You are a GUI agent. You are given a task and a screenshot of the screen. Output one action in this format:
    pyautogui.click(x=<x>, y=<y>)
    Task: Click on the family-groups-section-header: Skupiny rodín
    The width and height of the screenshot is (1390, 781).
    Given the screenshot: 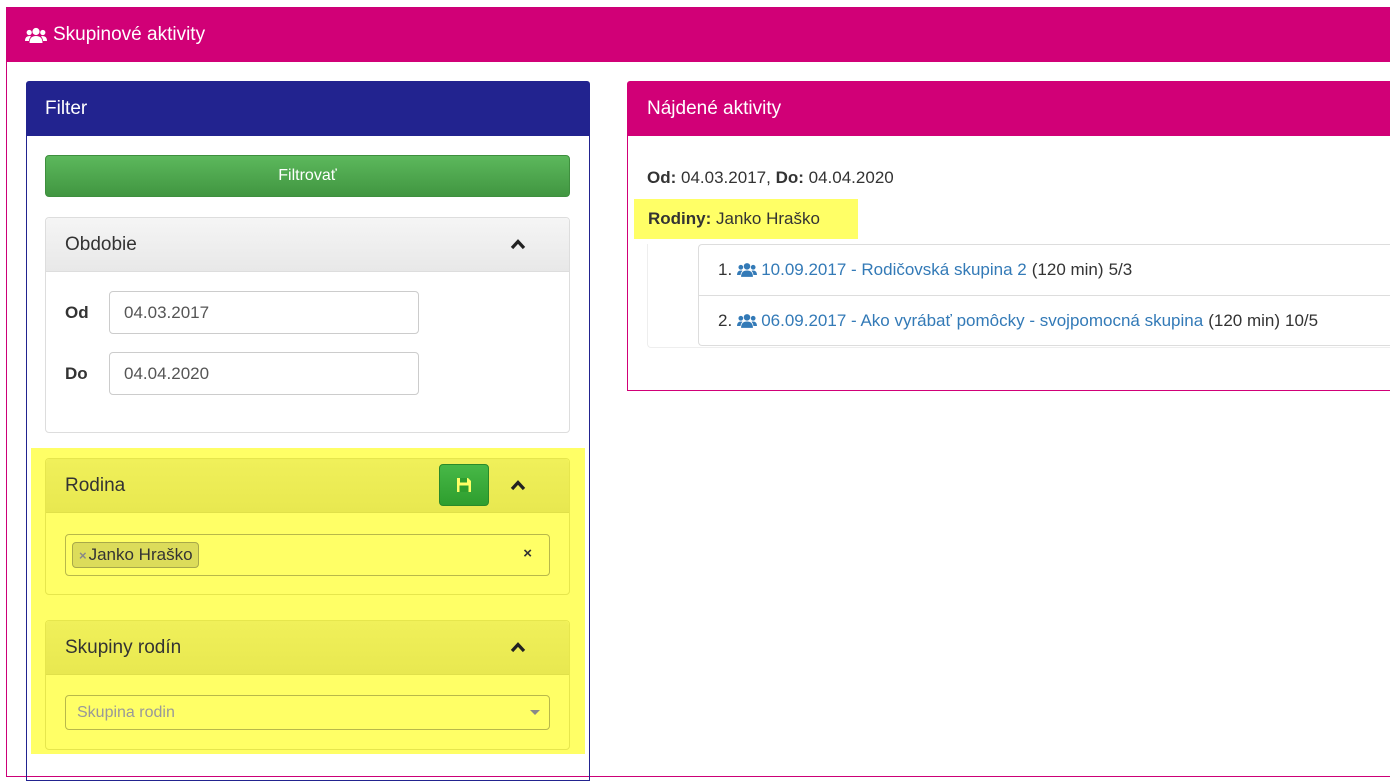 What is the action you would take?
    pyautogui.click(x=307, y=648)
    